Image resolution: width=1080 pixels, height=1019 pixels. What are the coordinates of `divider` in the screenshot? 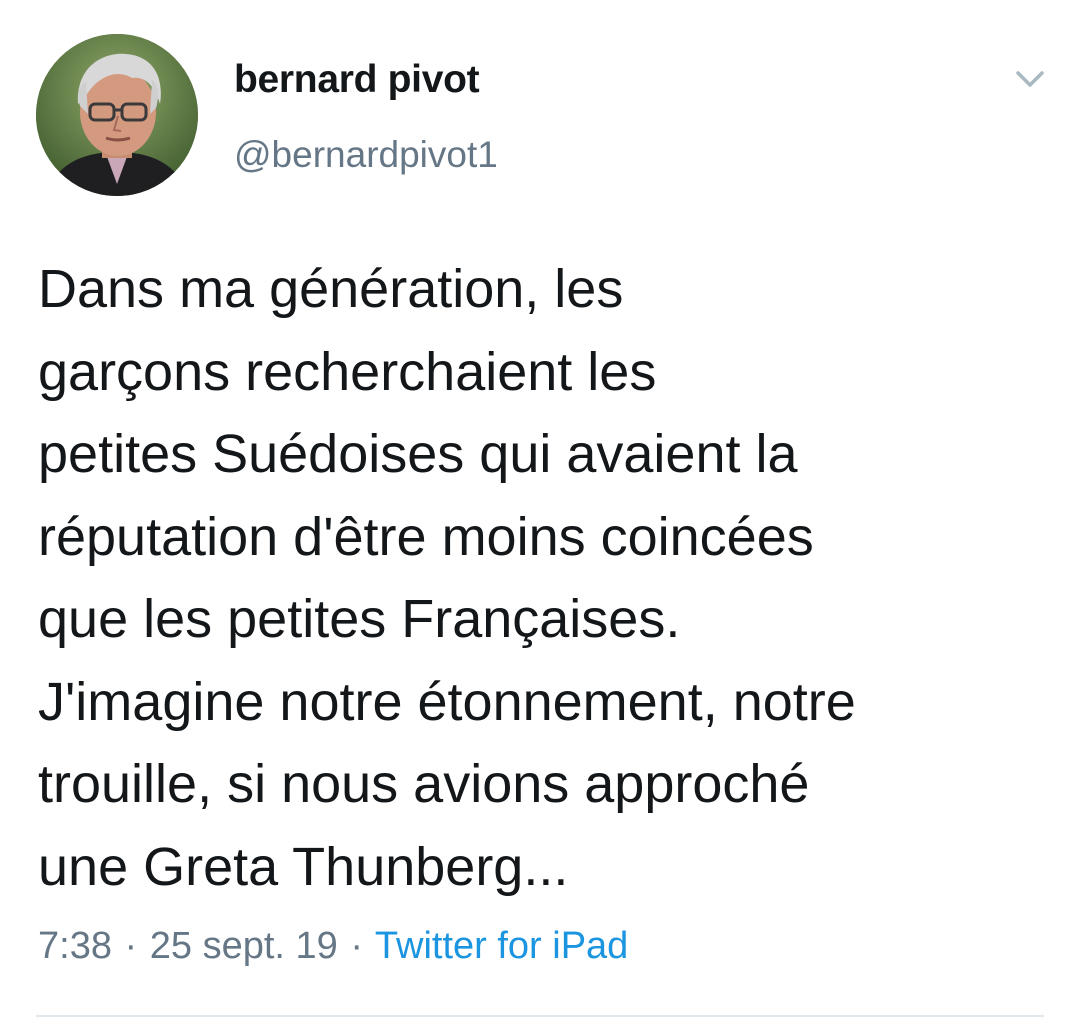 It's located at (540, 1016).